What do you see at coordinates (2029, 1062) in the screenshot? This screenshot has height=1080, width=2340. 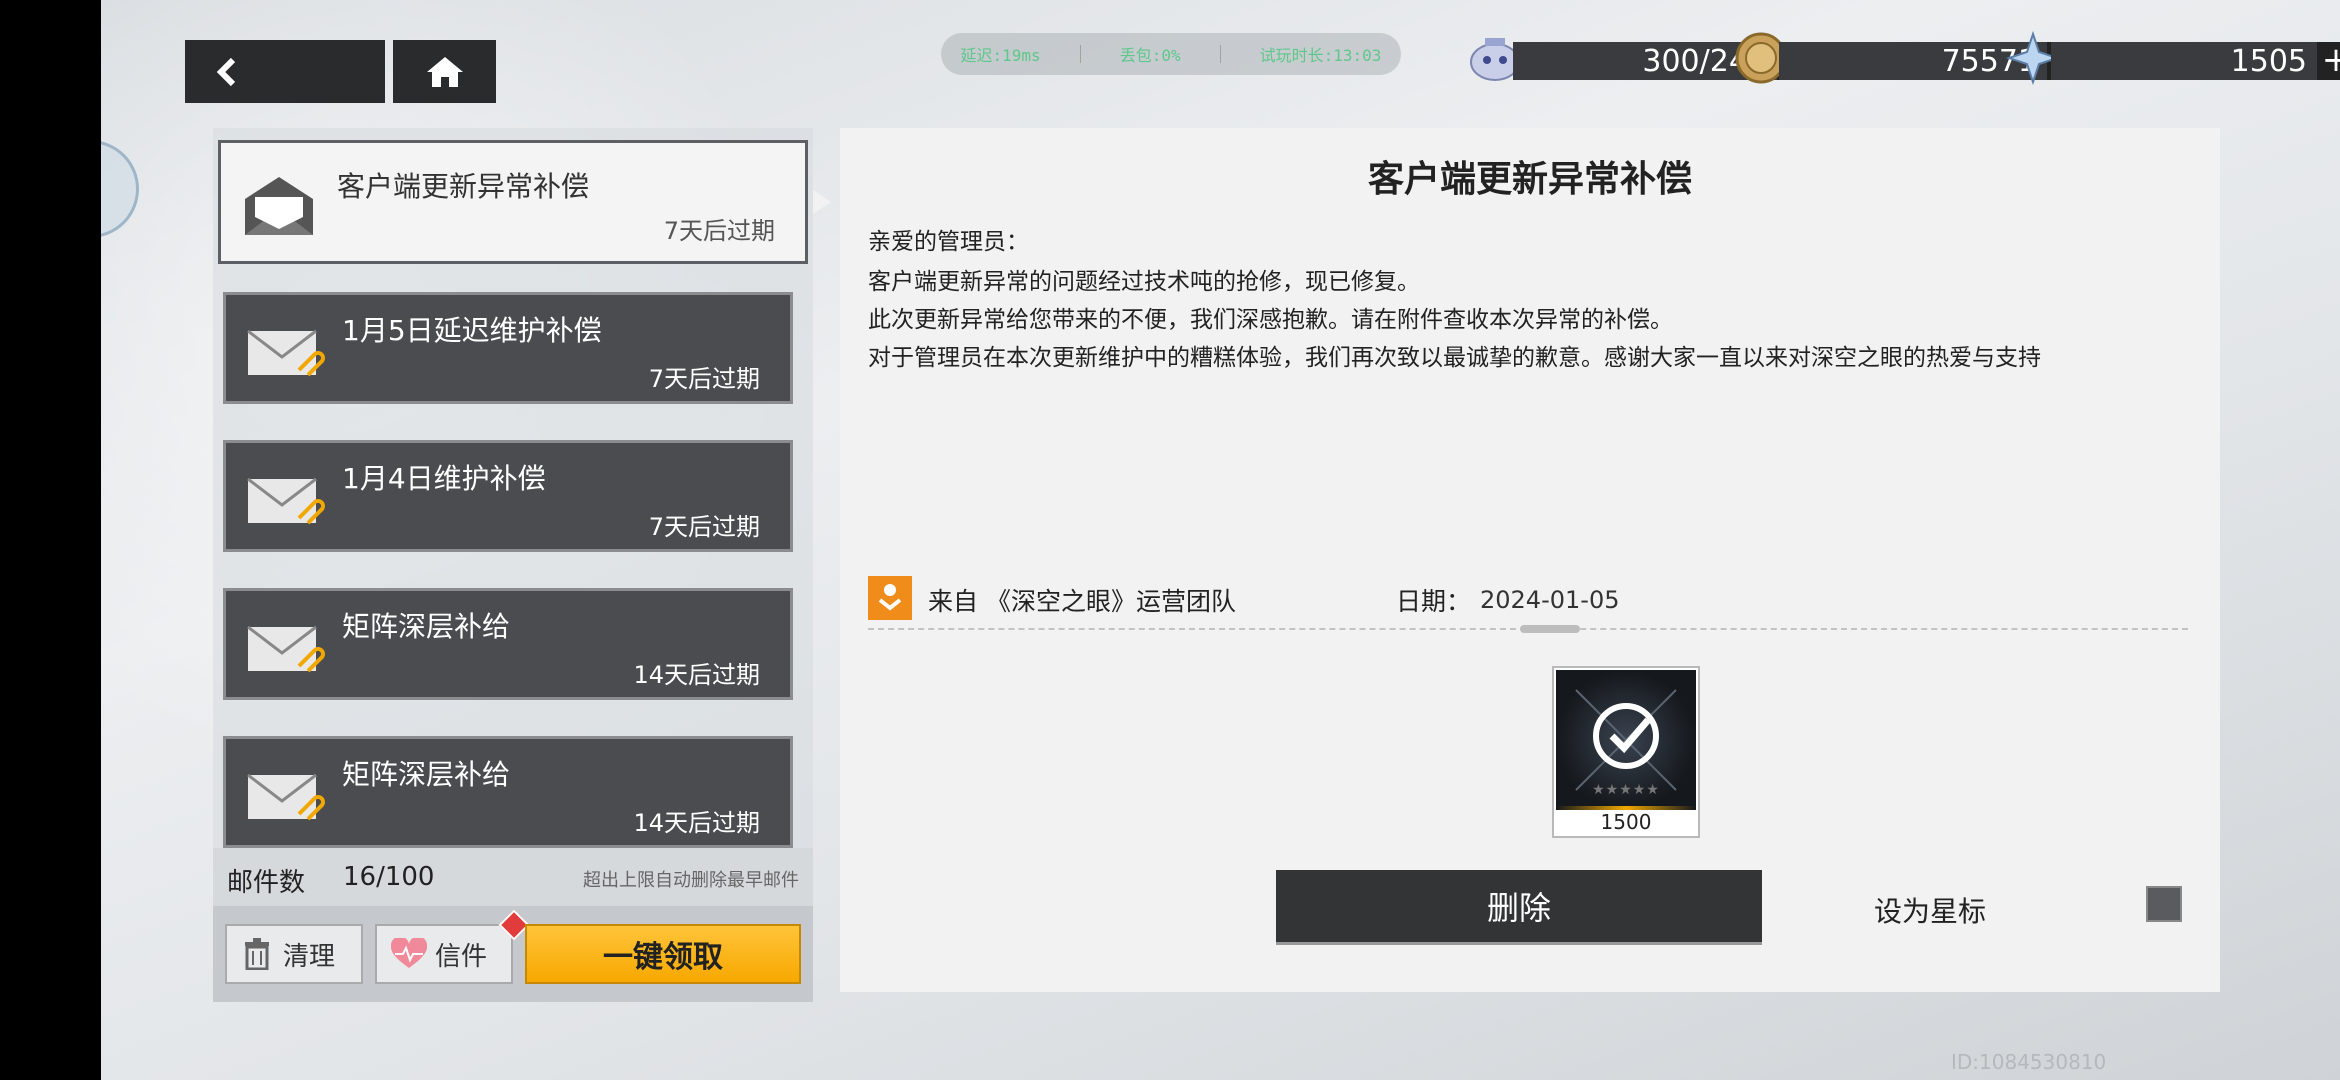 I see `user-id: ID:1084530810` at bounding box center [2029, 1062].